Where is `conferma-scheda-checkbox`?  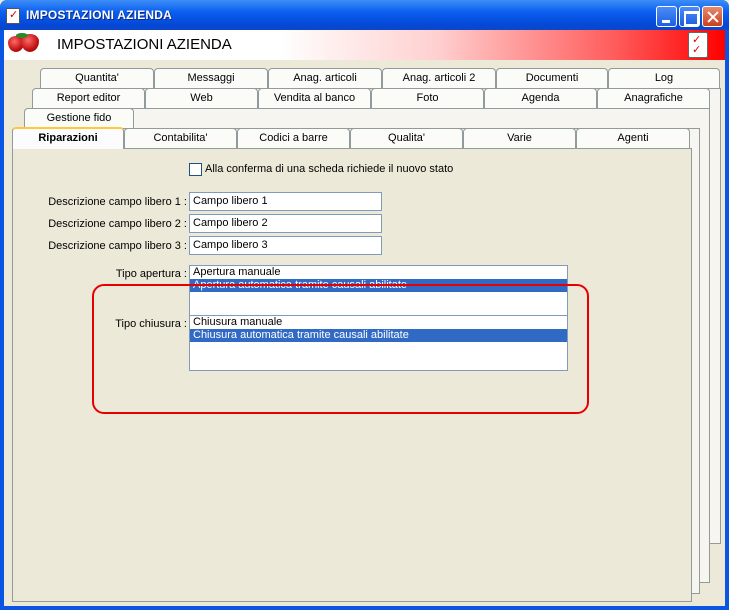 conferma-scheda-checkbox is located at coordinates (195, 169).